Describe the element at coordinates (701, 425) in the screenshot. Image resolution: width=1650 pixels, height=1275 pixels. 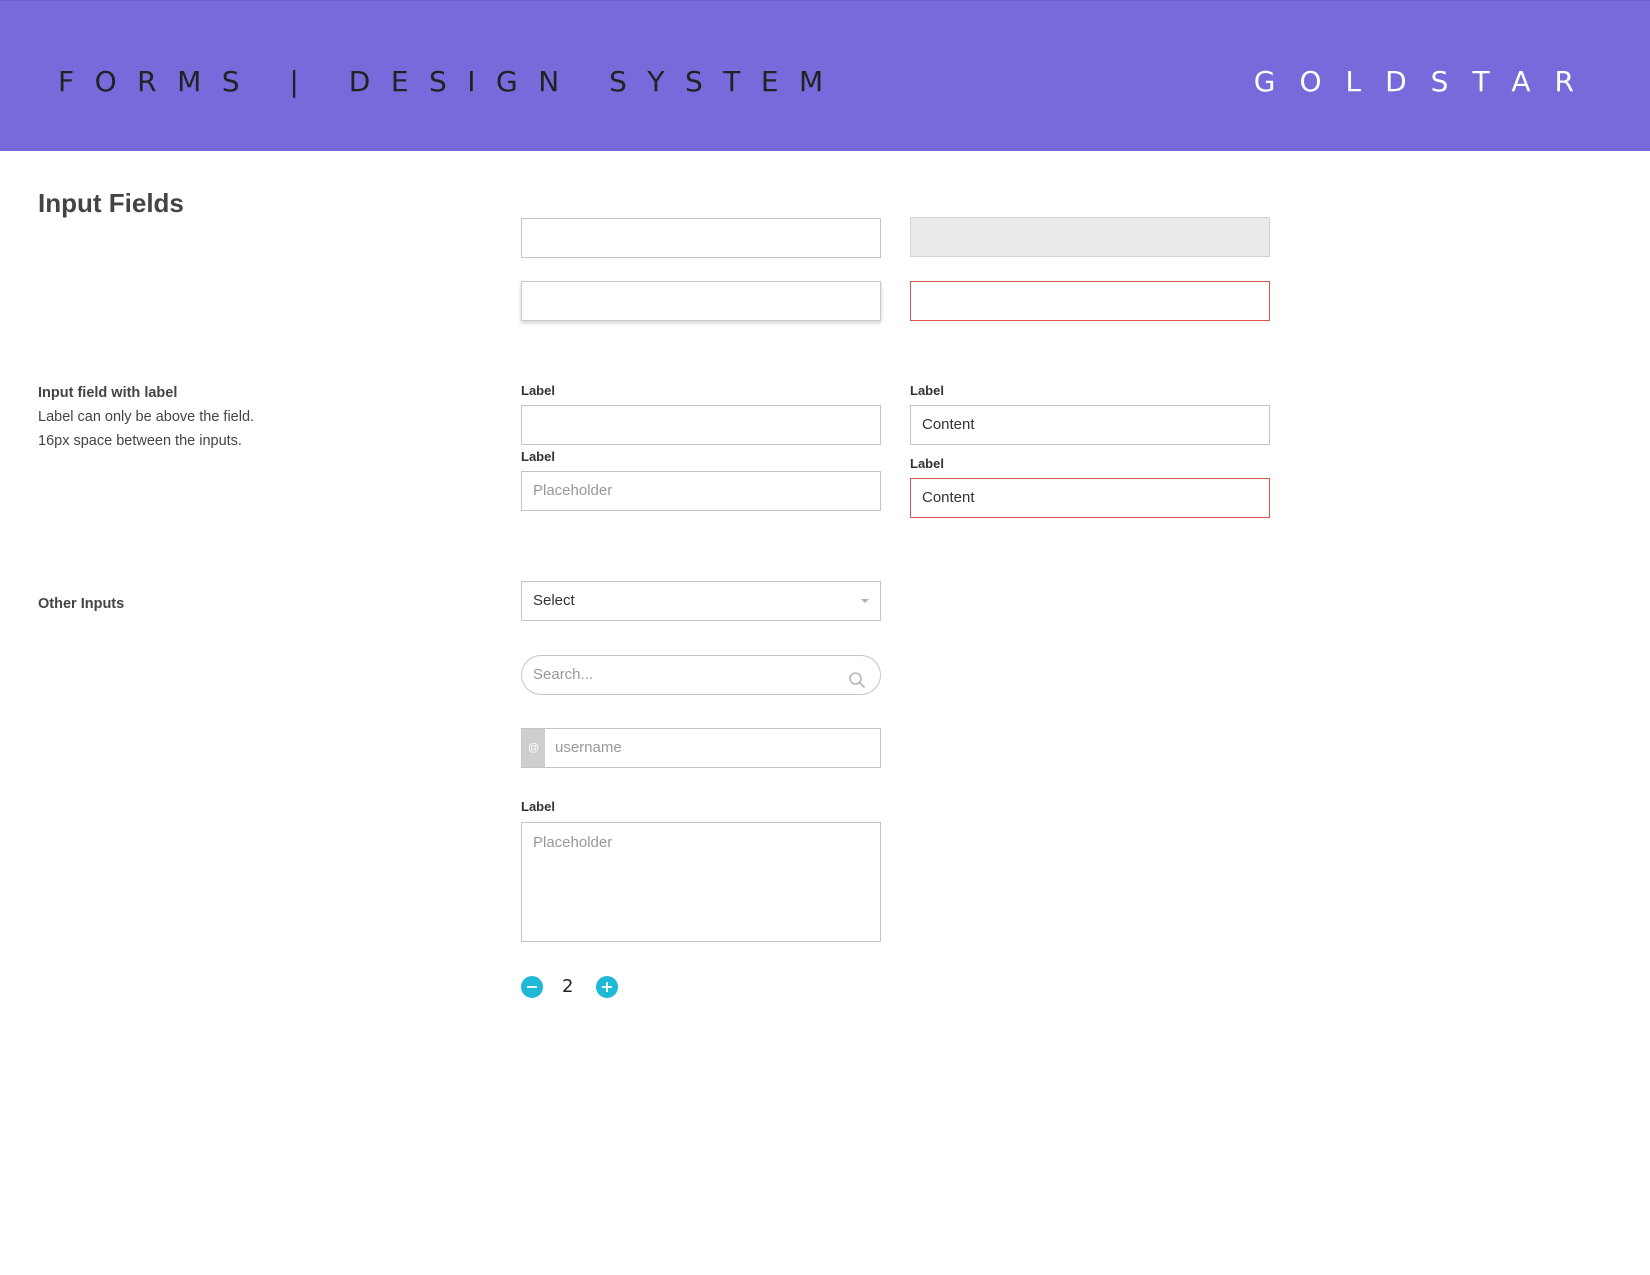
I see `labeled-input-empty` at that location.